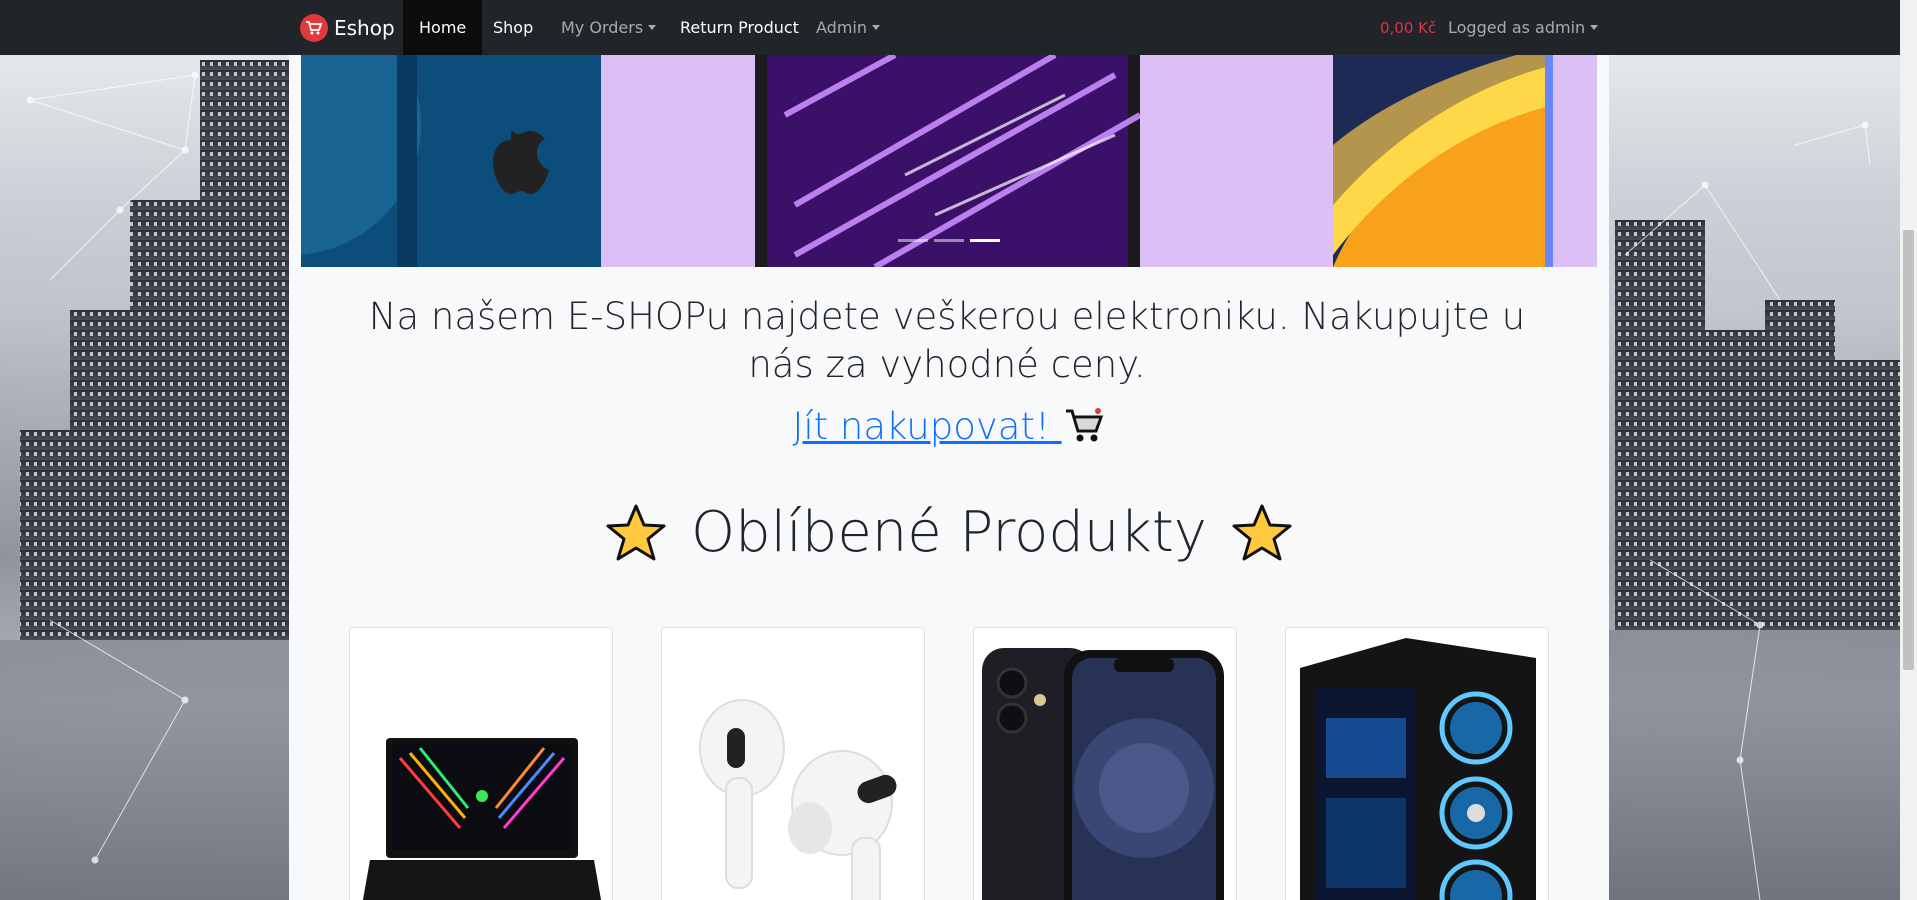 This screenshot has height=900, width=1917. I want to click on page-scrollbar, so click(1908, 450).